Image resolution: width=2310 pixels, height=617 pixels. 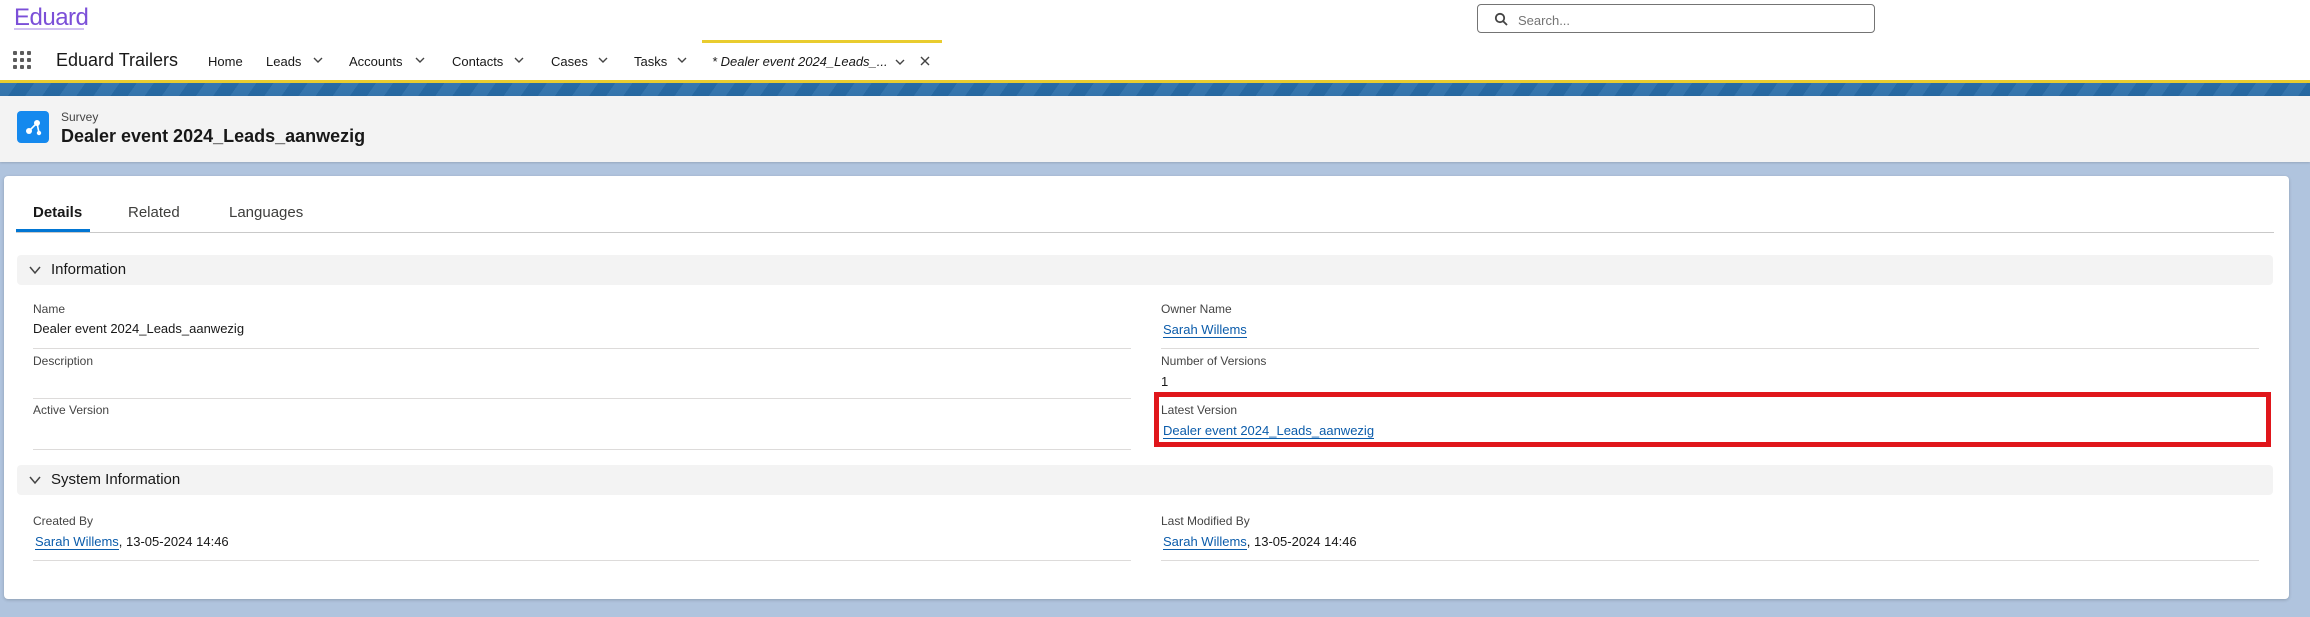 What do you see at coordinates (225, 61) in the screenshot?
I see `nav-item-home: Home` at bounding box center [225, 61].